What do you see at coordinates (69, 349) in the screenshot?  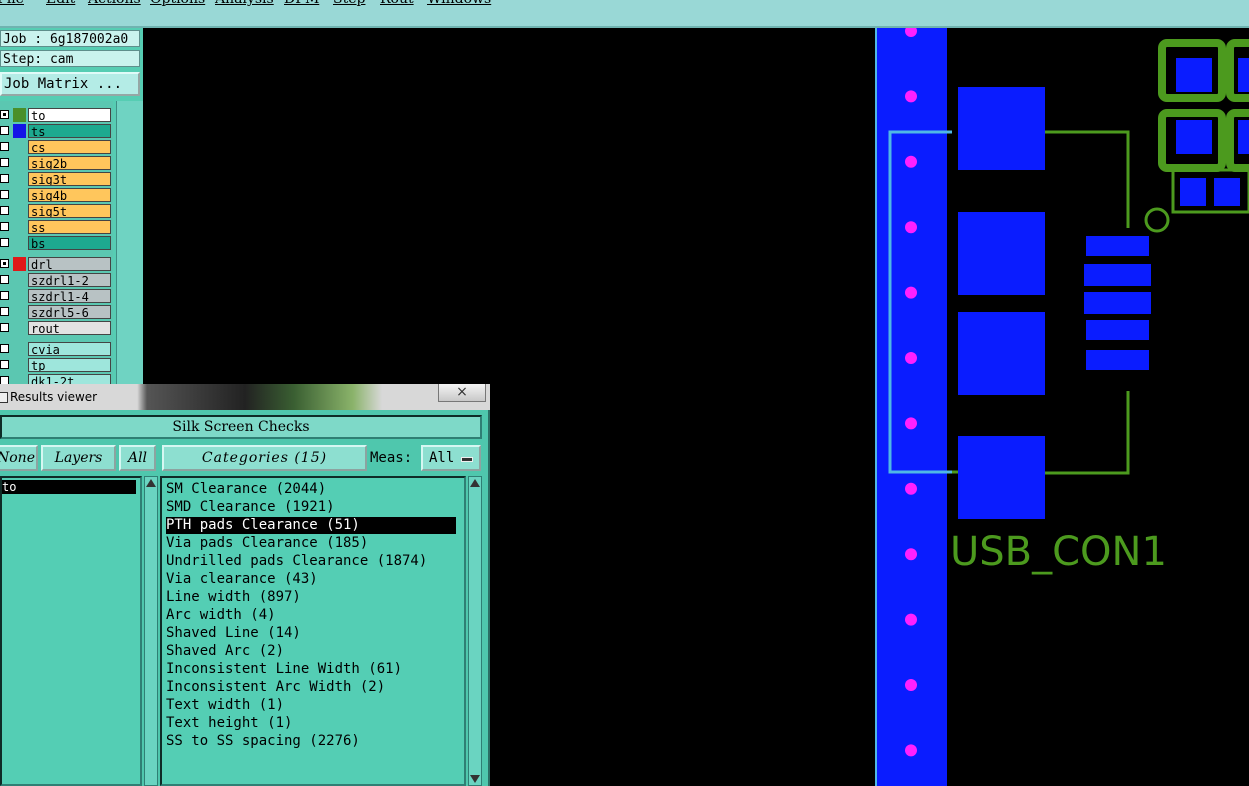 I see `layer-name: cvia` at bounding box center [69, 349].